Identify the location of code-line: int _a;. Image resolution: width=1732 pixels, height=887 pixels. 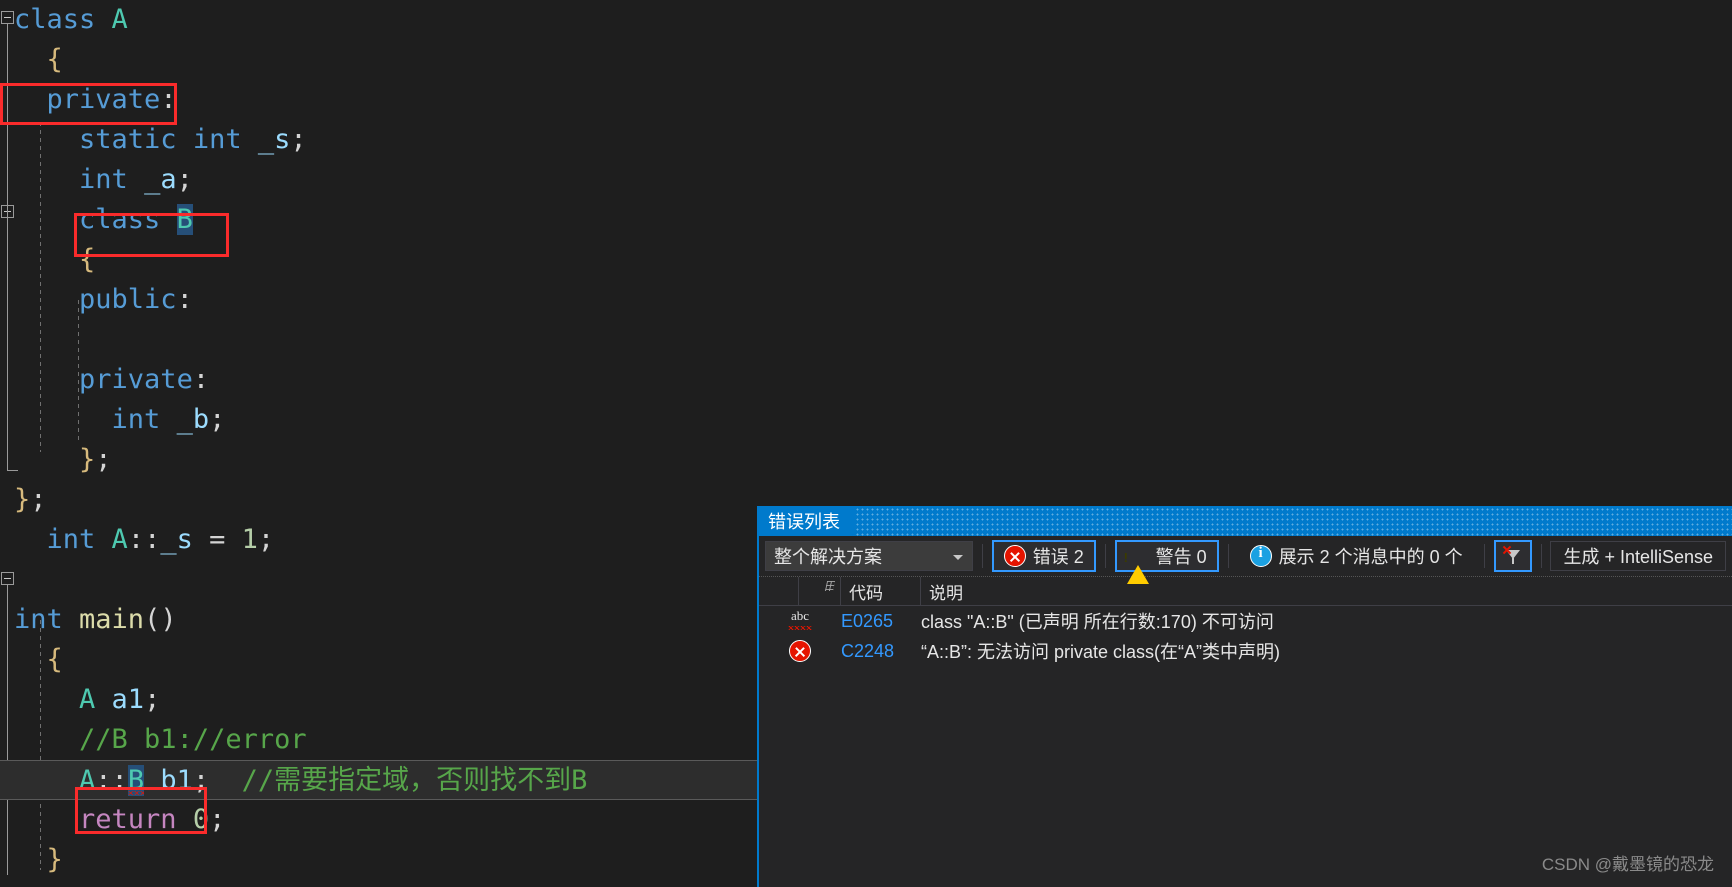
(866, 180).